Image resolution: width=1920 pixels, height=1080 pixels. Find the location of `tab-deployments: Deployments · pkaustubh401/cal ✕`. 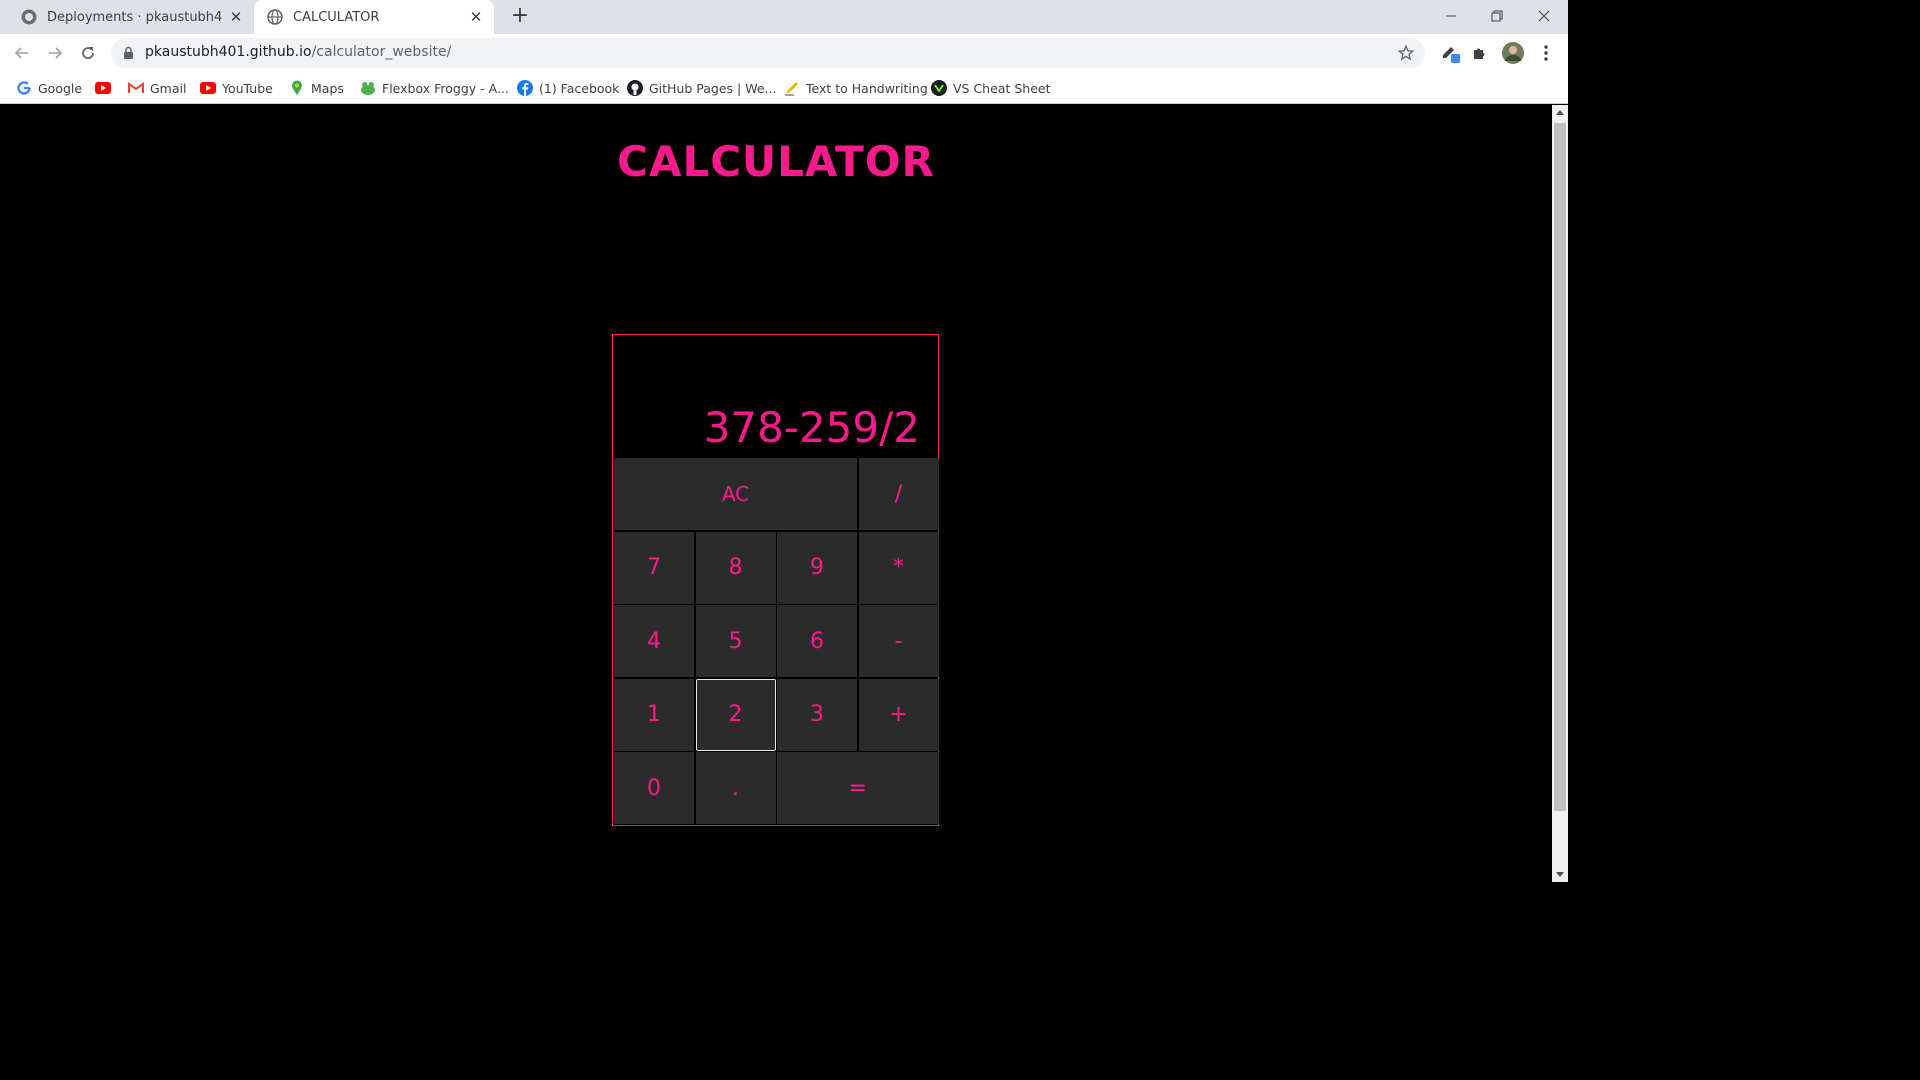

tab-deployments: Deployments · pkaustubh401/cal ✕ is located at coordinates (131, 17).